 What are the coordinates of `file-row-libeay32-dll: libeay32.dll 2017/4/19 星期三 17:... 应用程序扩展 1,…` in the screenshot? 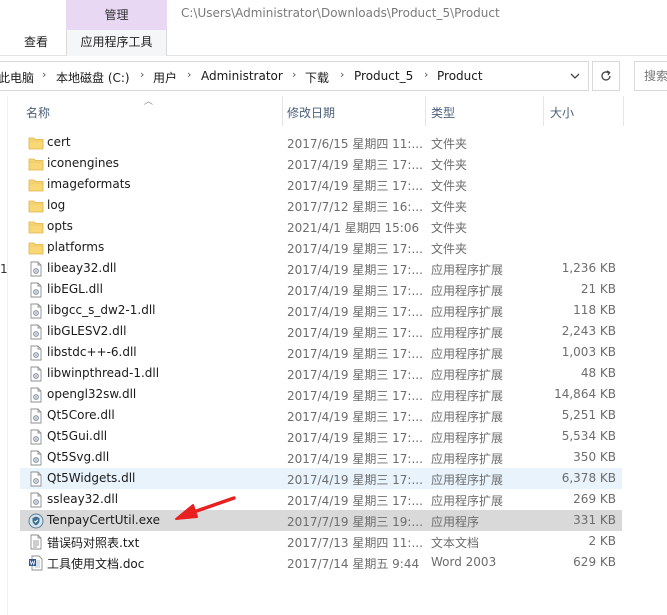 It's located at (321, 268).